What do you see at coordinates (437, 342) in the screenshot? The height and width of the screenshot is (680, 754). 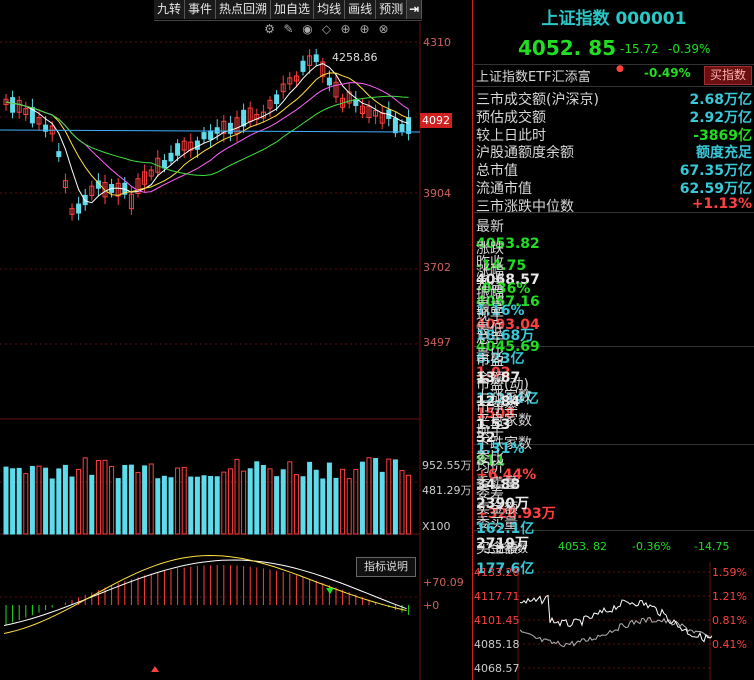 I see `price-tick: 3497` at bounding box center [437, 342].